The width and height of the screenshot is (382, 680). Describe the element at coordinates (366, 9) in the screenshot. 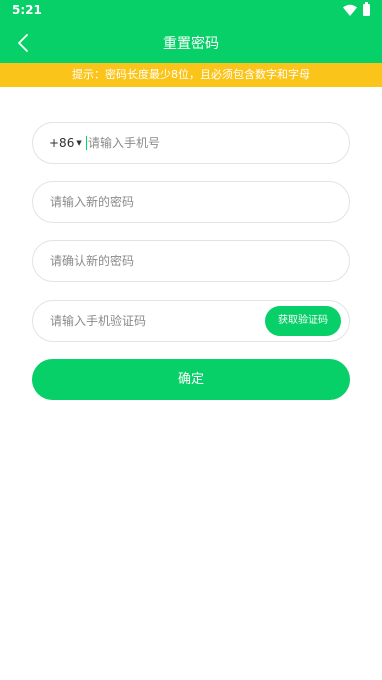

I see `battery-icon` at that location.